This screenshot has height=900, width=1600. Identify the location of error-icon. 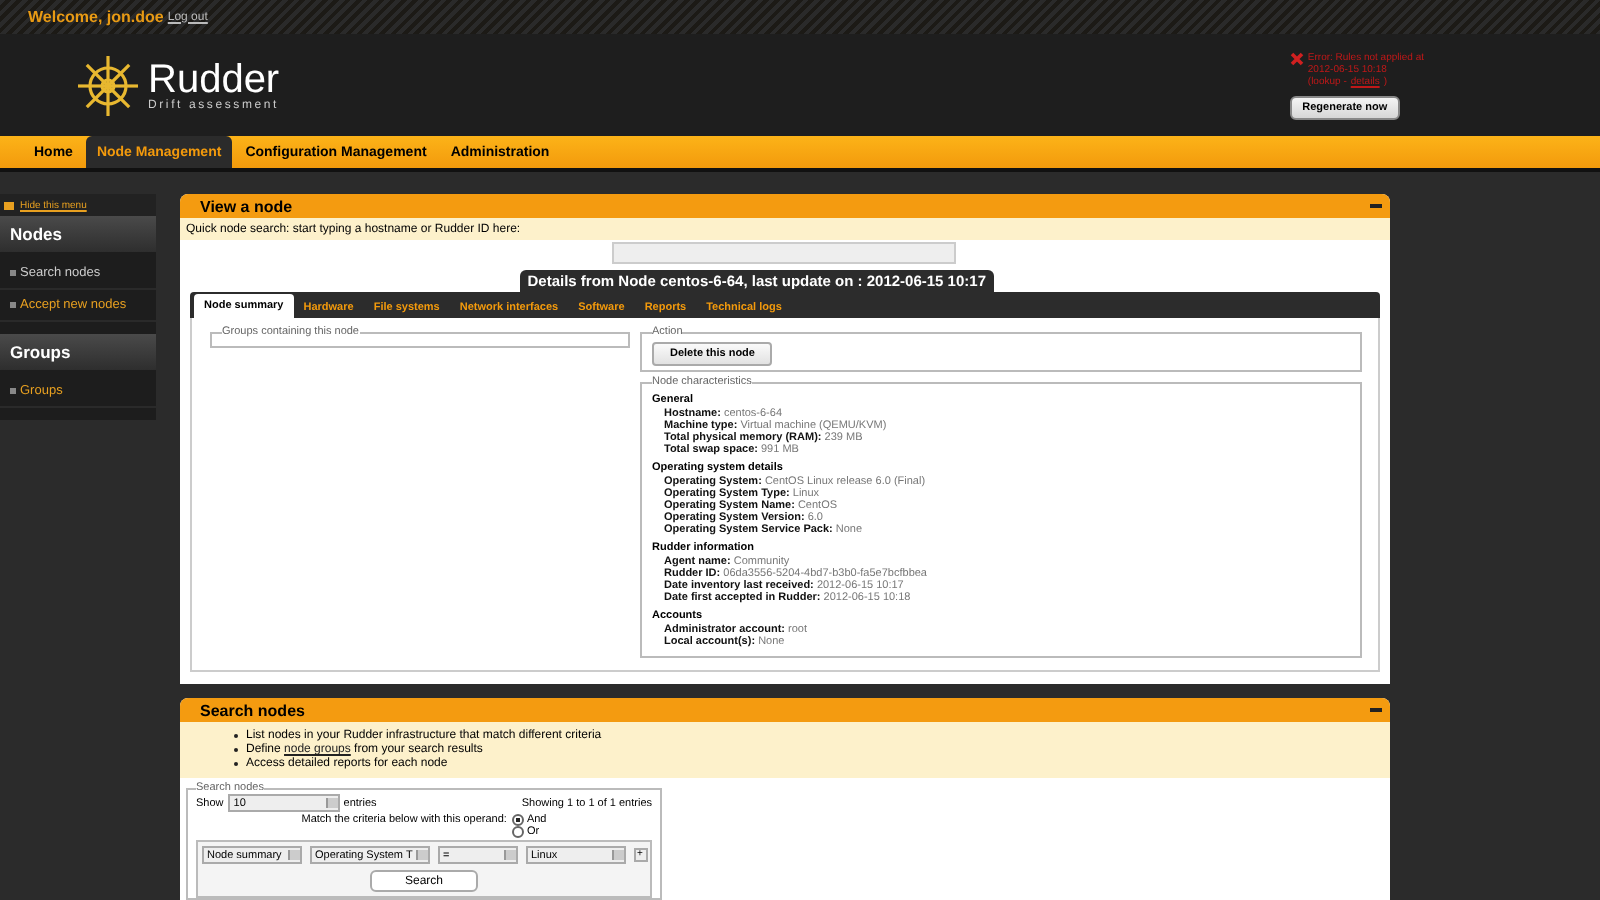
(1296, 58).